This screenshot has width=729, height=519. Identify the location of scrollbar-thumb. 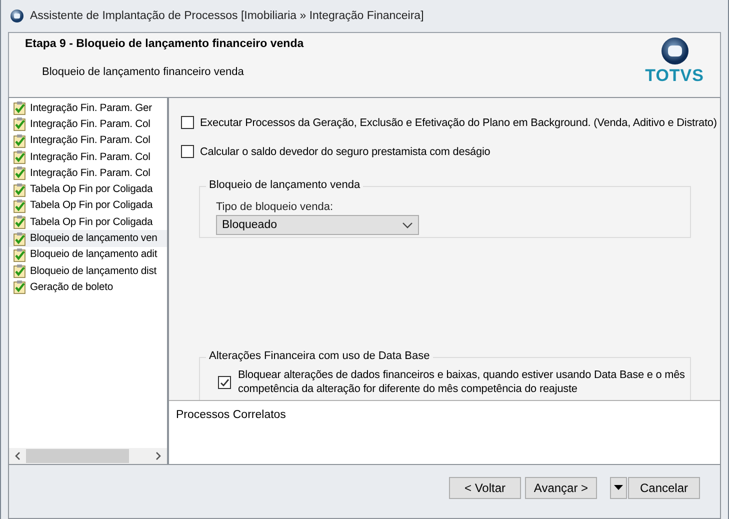
(77, 456).